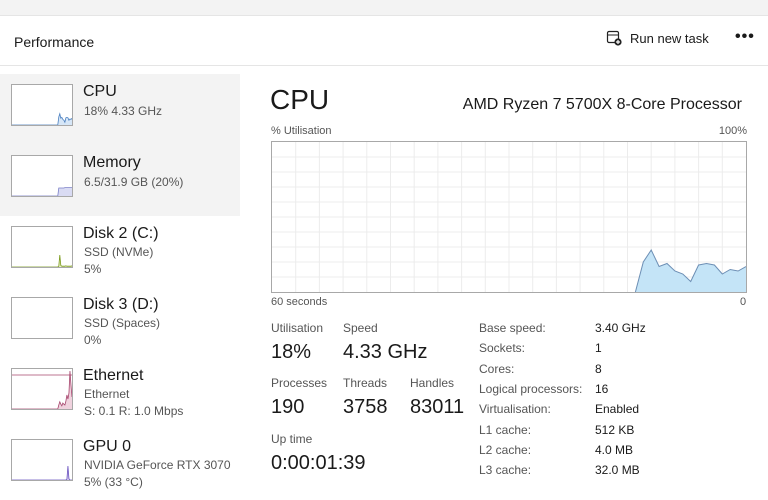 This screenshot has width=768, height=500. I want to click on sidebar-item-memory: Memory 6.5/31.9 GB (20%), so click(120, 180).